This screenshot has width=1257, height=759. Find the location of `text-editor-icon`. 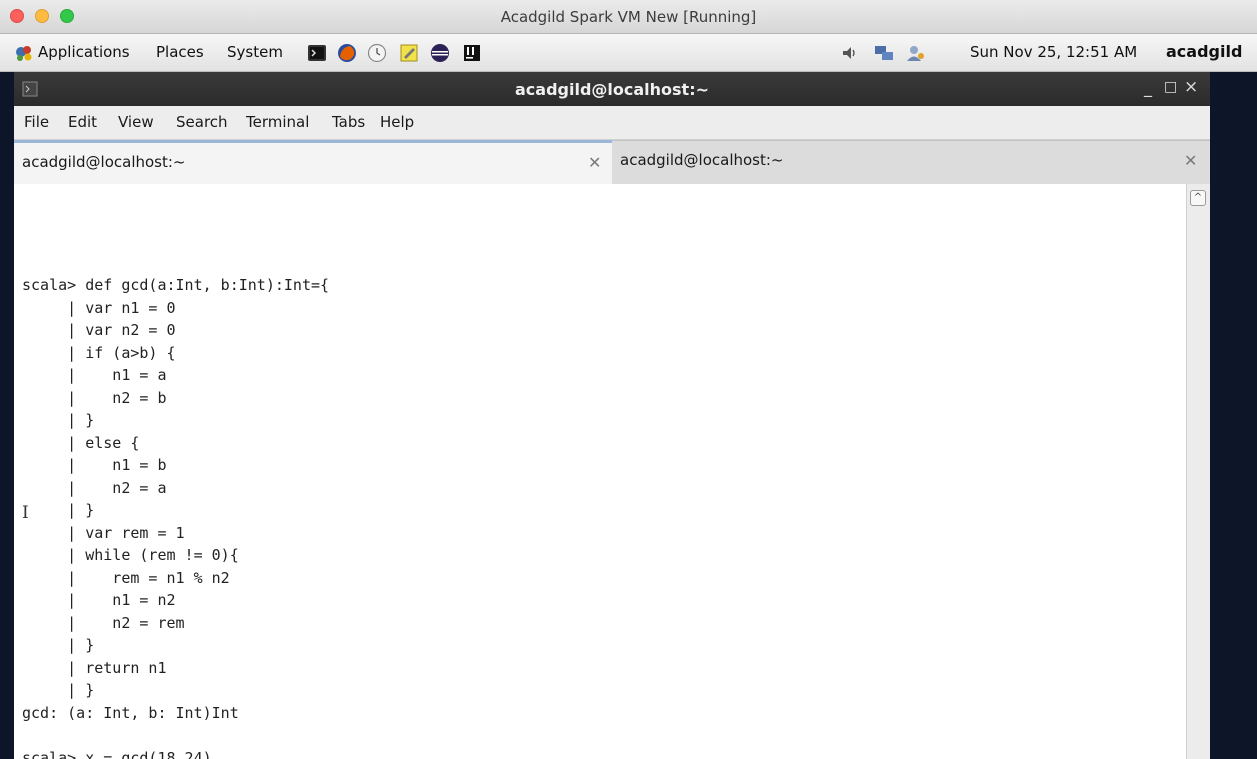

text-editor-icon is located at coordinates (409, 53).